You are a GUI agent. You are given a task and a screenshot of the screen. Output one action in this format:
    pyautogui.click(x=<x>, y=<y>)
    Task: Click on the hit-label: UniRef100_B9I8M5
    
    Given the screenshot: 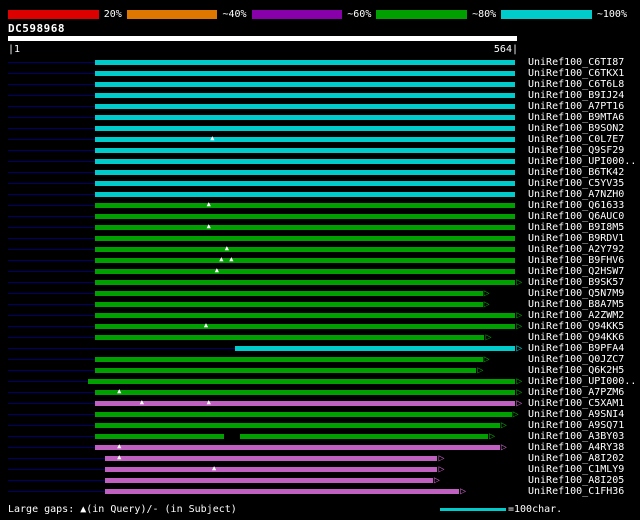 What is the action you would take?
    pyautogui.click(x=576, y=227)
    